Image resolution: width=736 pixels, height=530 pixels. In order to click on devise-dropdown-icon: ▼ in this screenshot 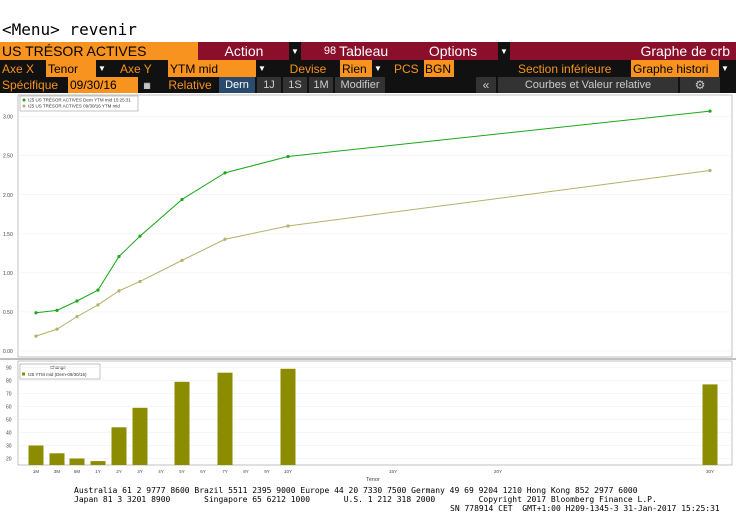, I will do `click(378, 68)`.